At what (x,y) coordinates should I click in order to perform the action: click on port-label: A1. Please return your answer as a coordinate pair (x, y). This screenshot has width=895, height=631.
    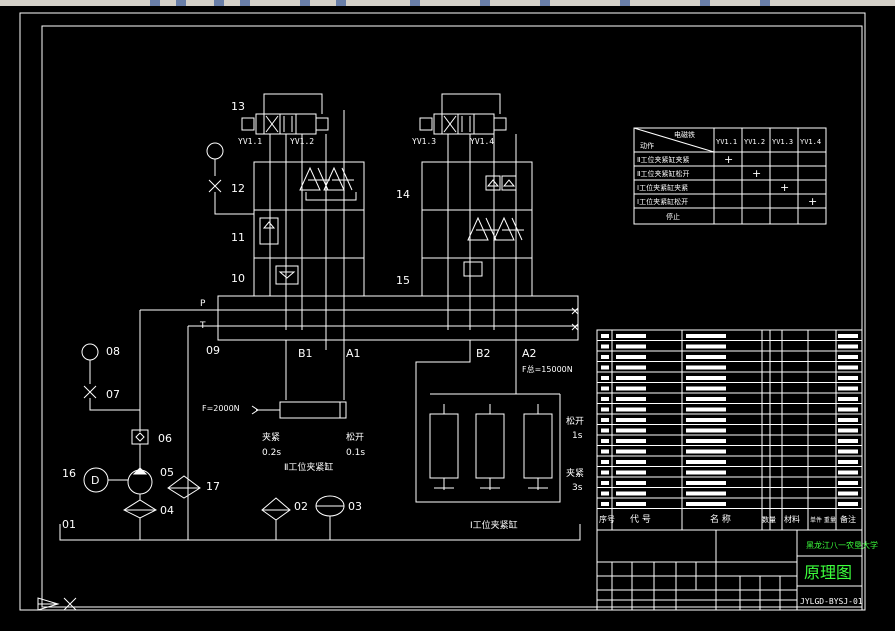
    Looking at the image, I should click on (353, 353).